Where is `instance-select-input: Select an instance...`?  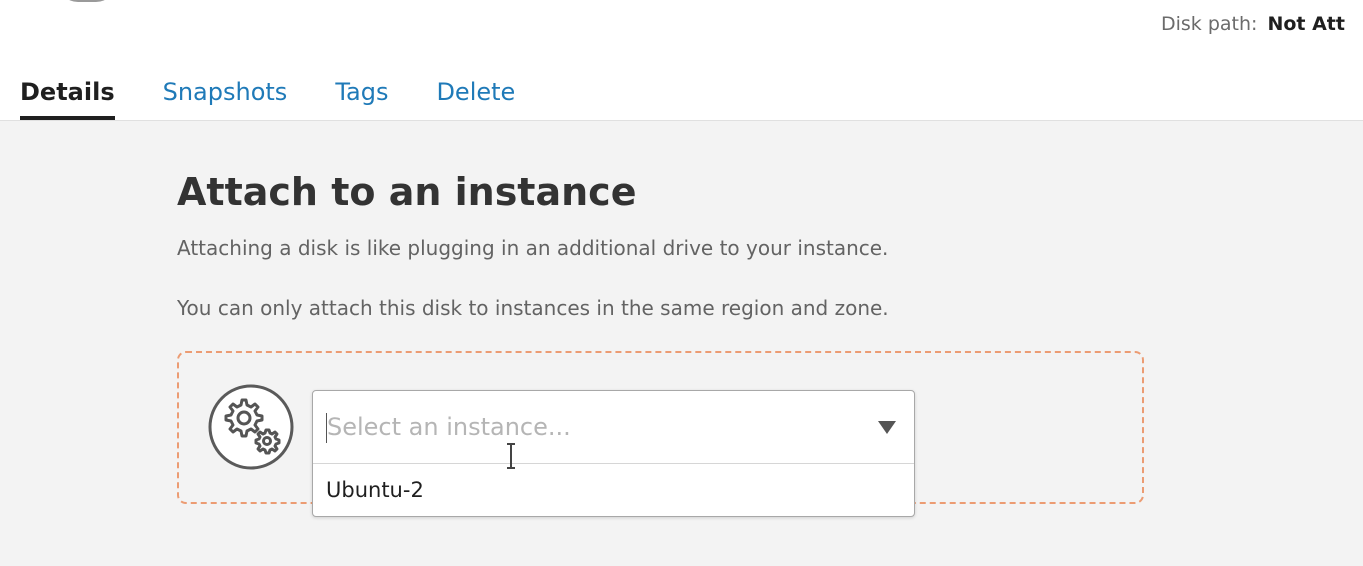
instance-select-input: Select an instance... is located at coordinates (613, 427).